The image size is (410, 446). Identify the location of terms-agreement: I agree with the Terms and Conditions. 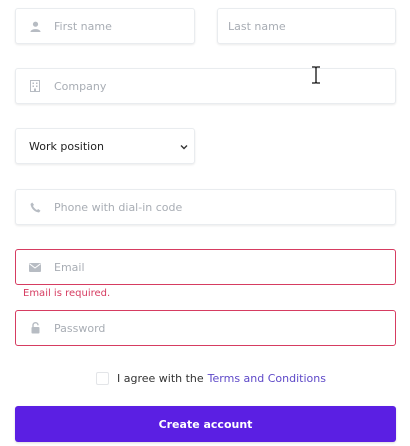
(211, 378).